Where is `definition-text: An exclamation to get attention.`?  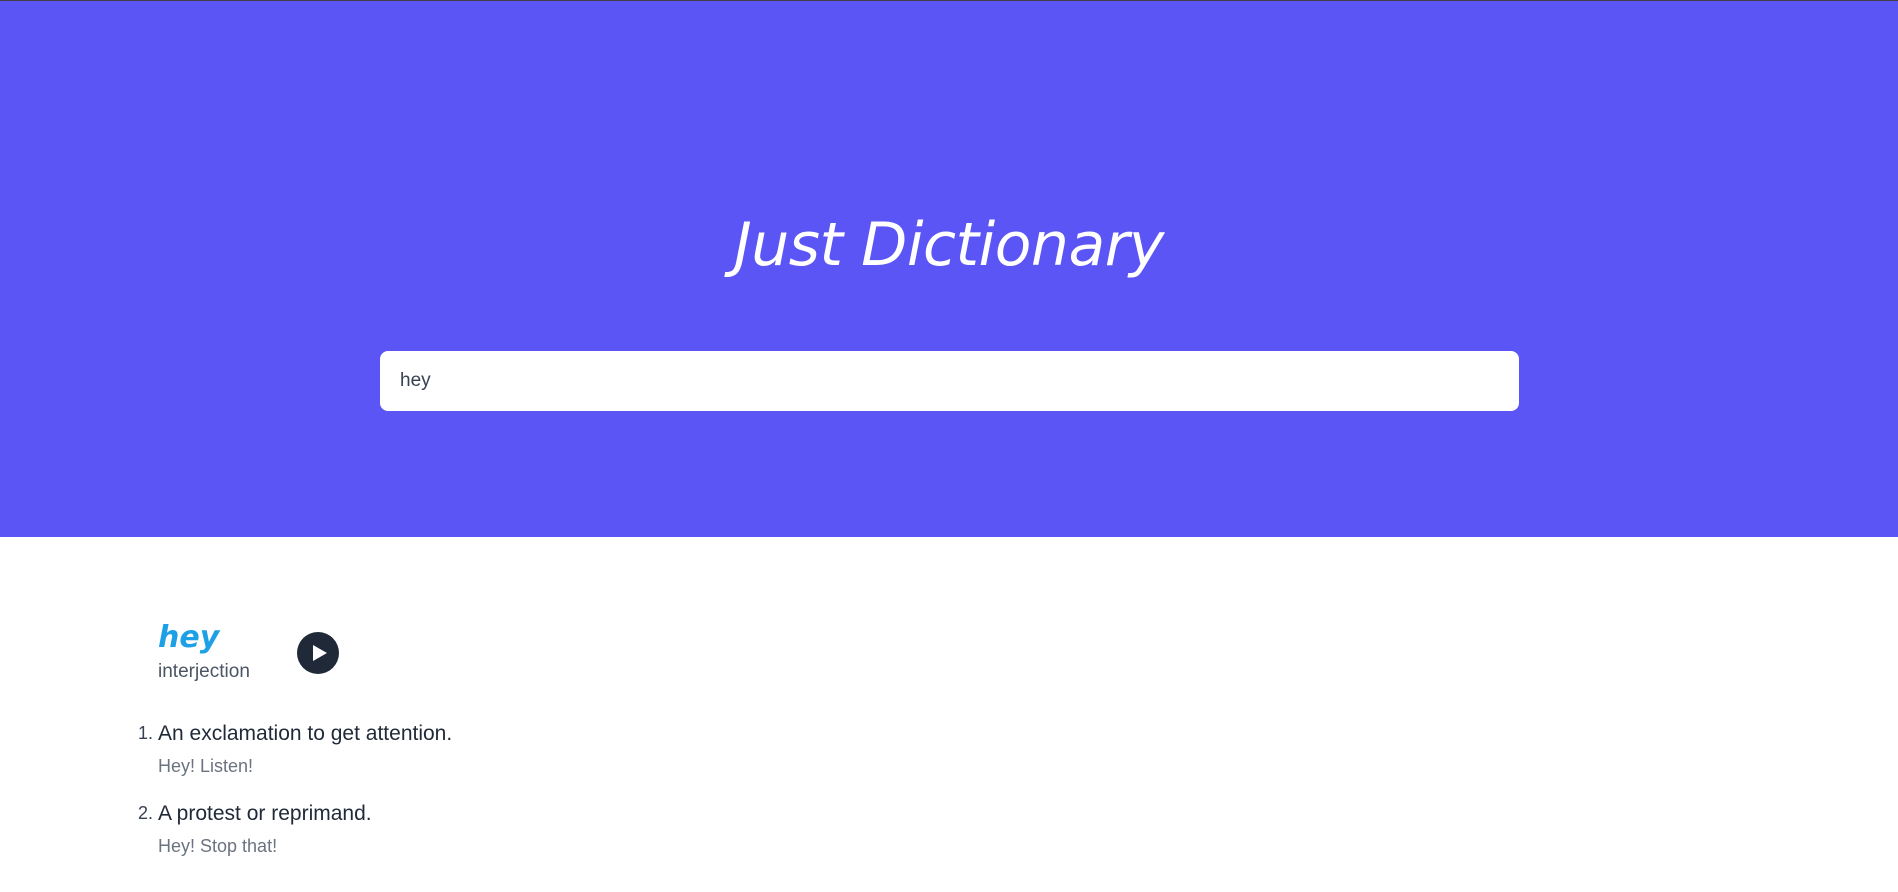 definition-text: An exclamation to get attention. is located at coordinates (305, 733).